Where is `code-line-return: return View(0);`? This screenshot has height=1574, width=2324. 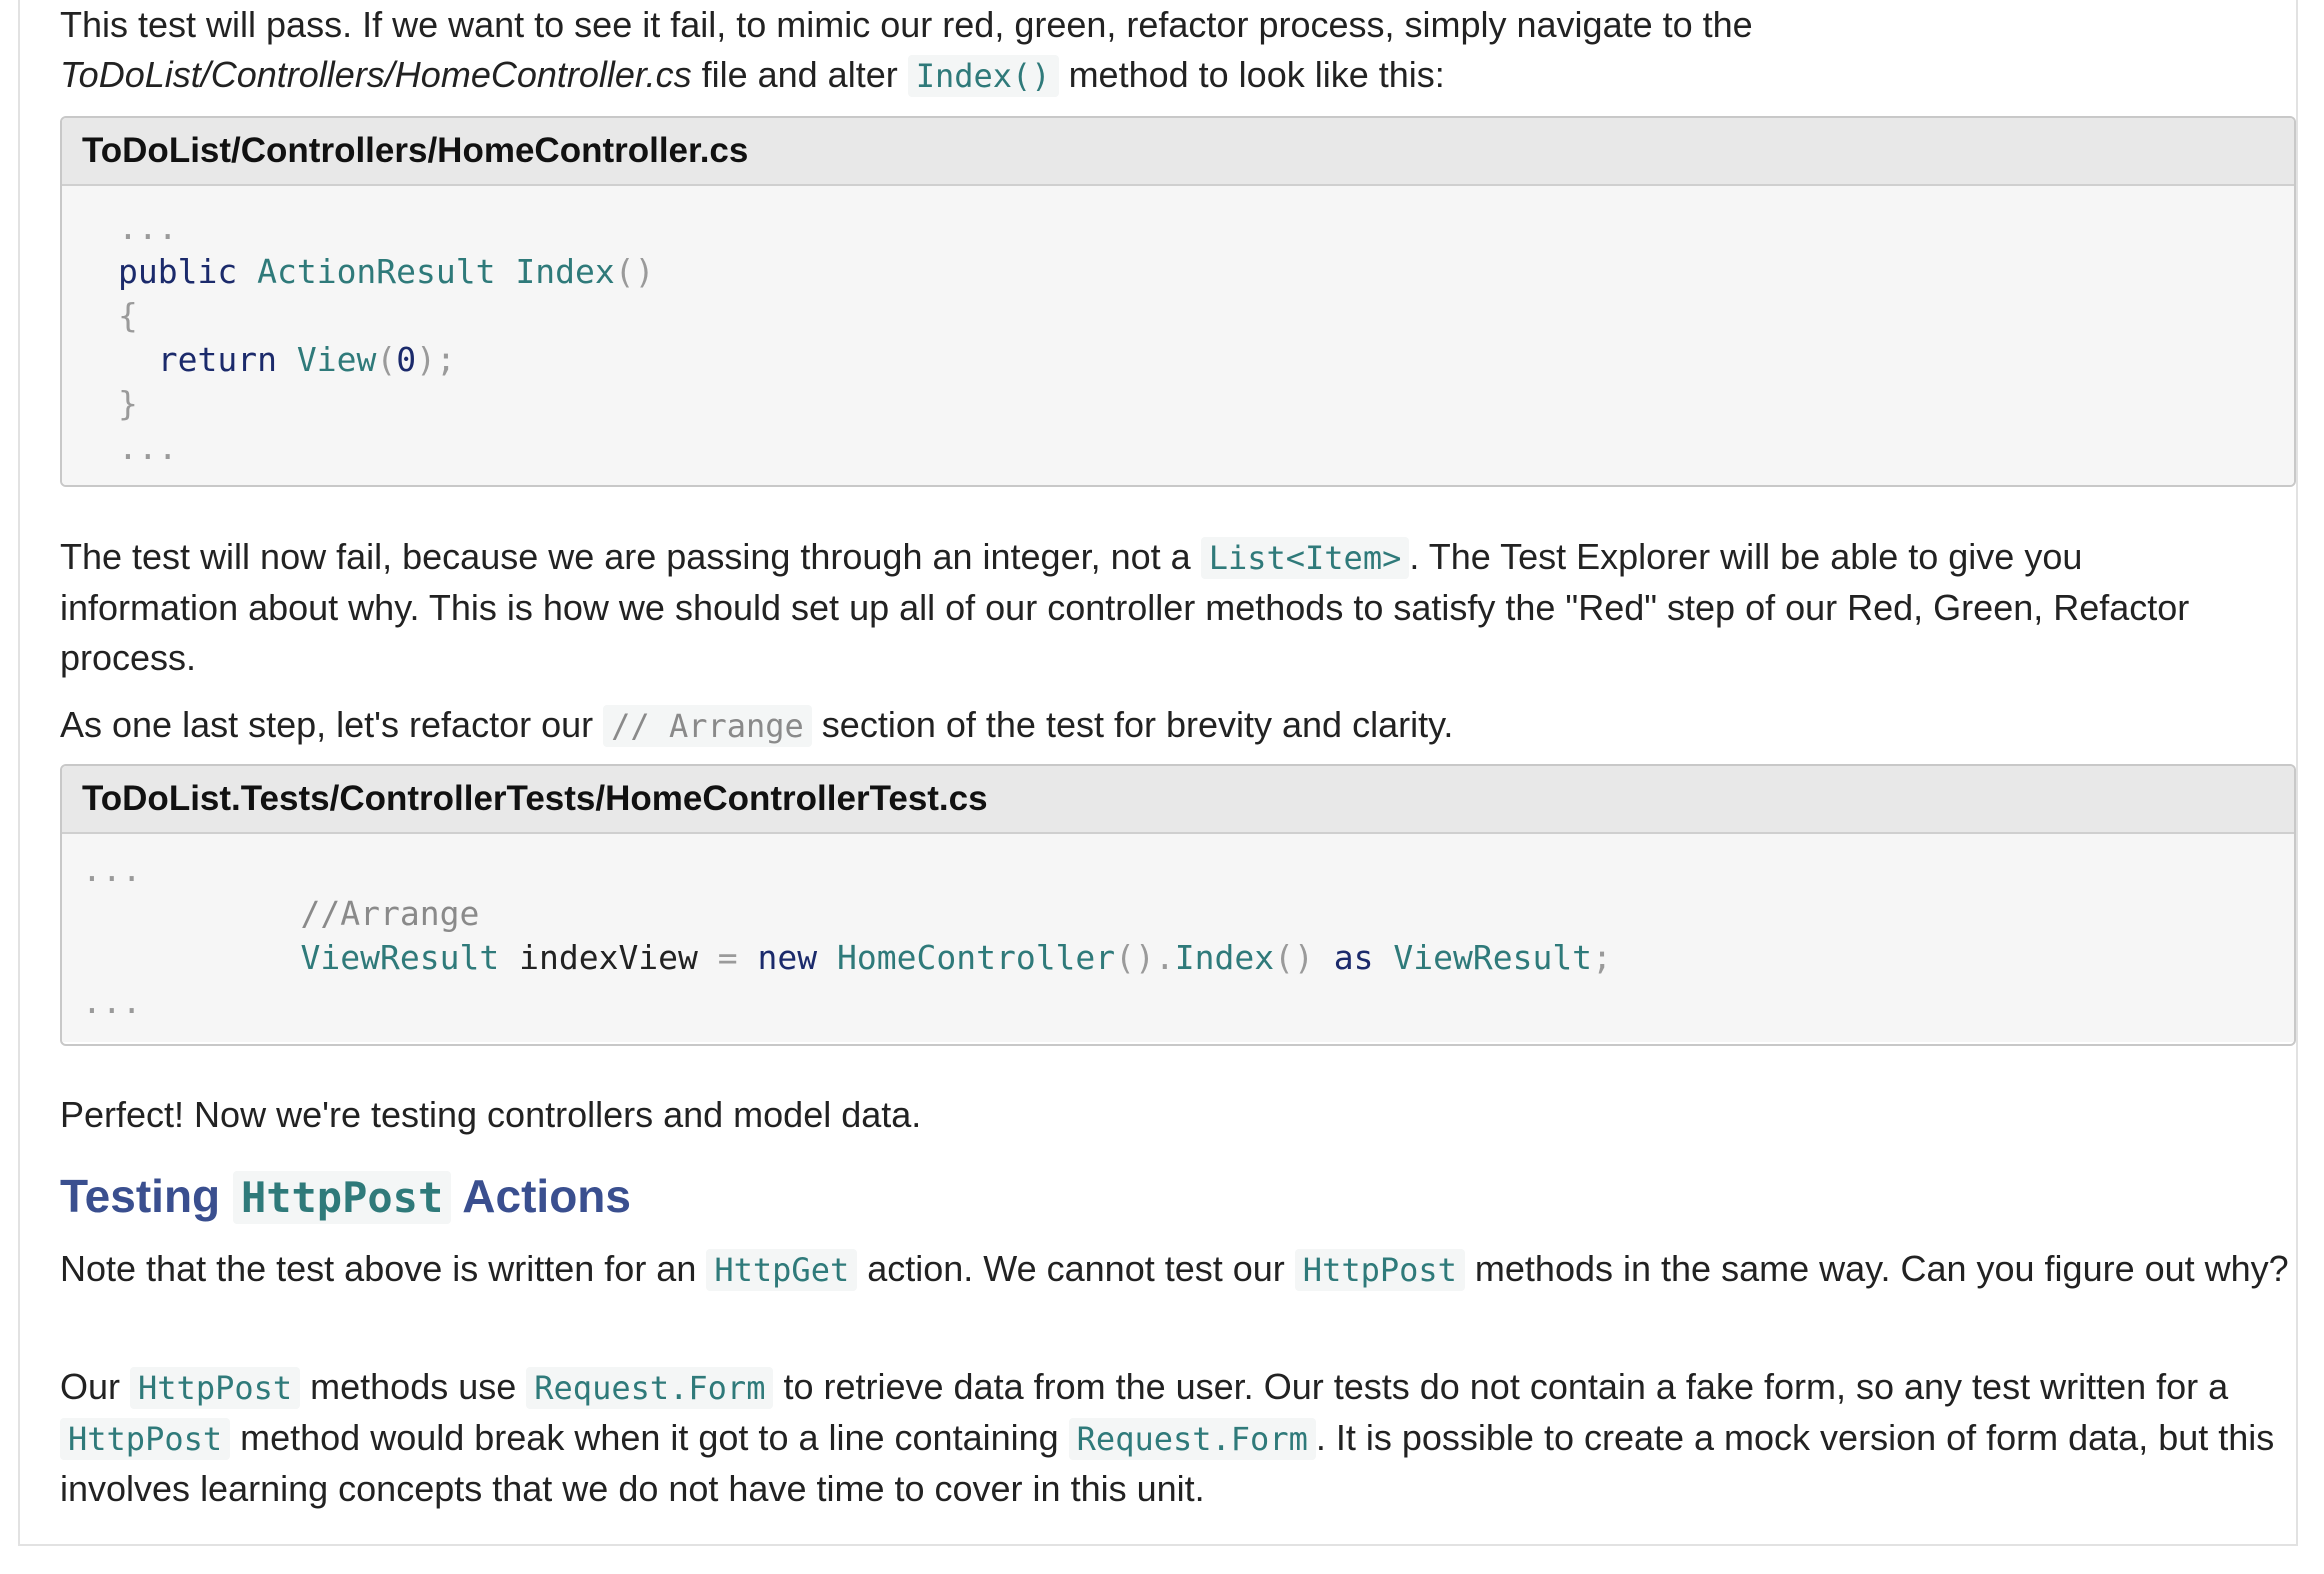 code-line-return: return View(0); is located at coordinates (1206, 360).